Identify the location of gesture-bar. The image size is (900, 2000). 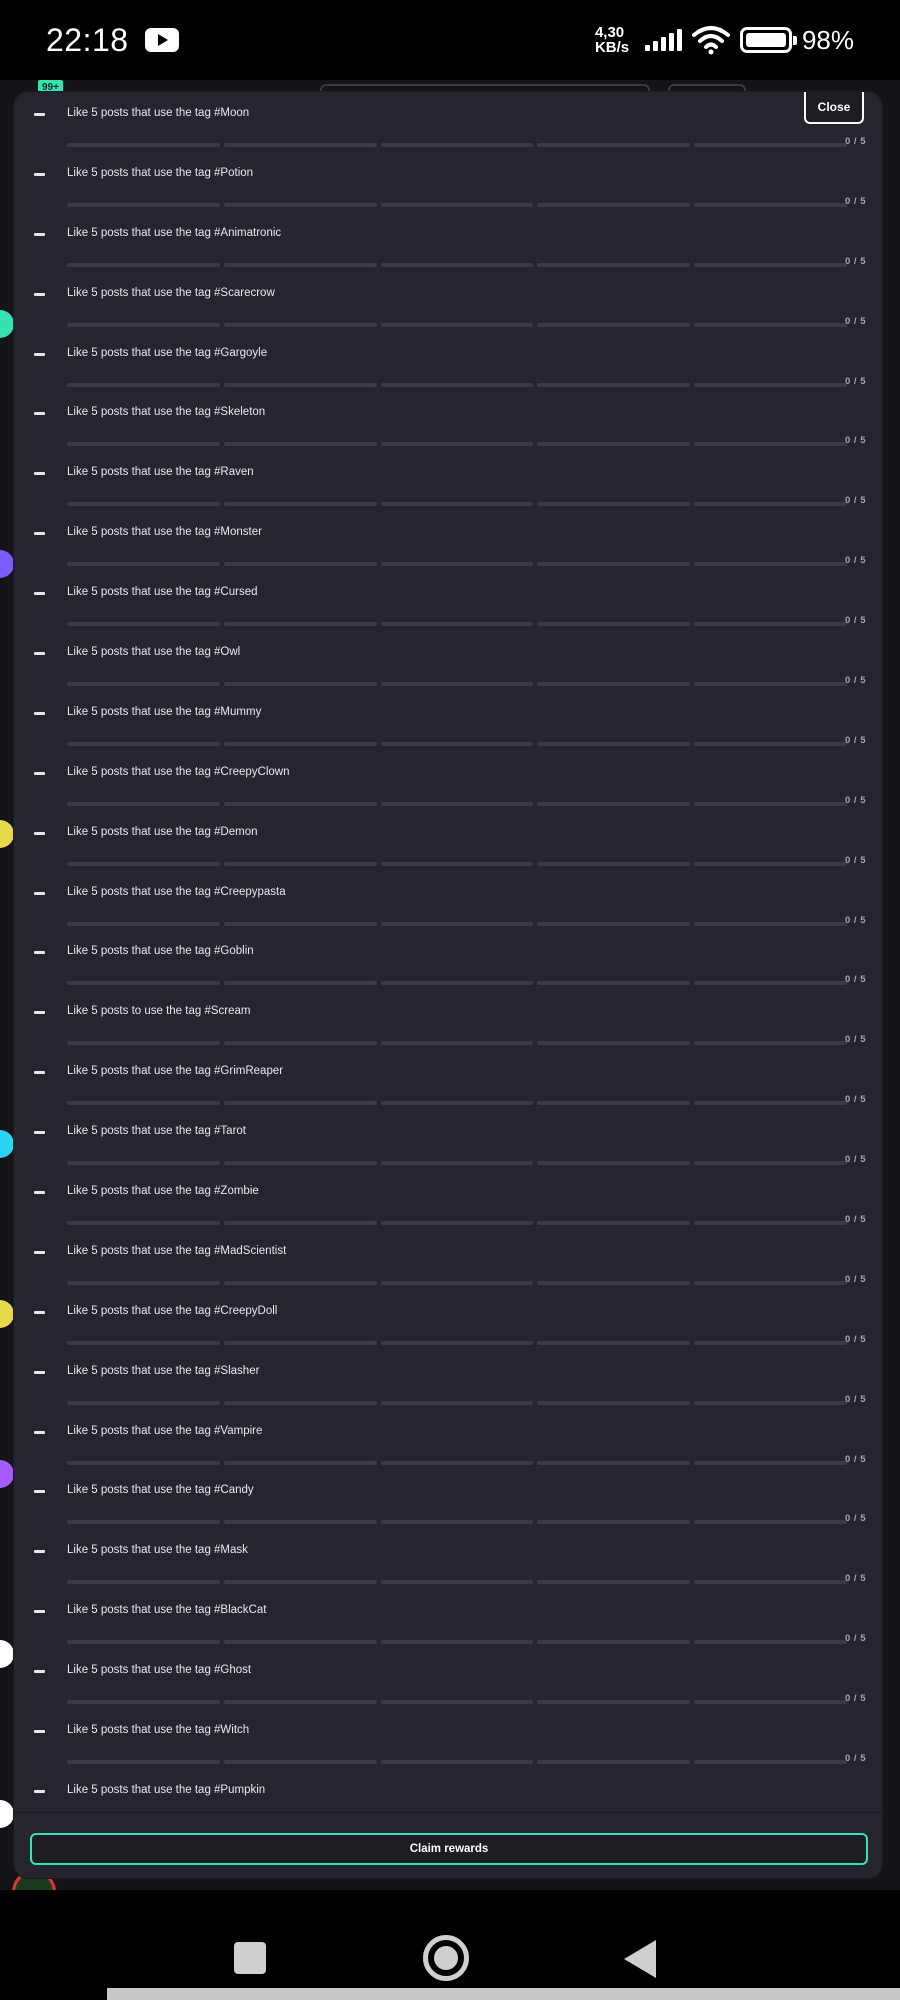
(503, 1994).